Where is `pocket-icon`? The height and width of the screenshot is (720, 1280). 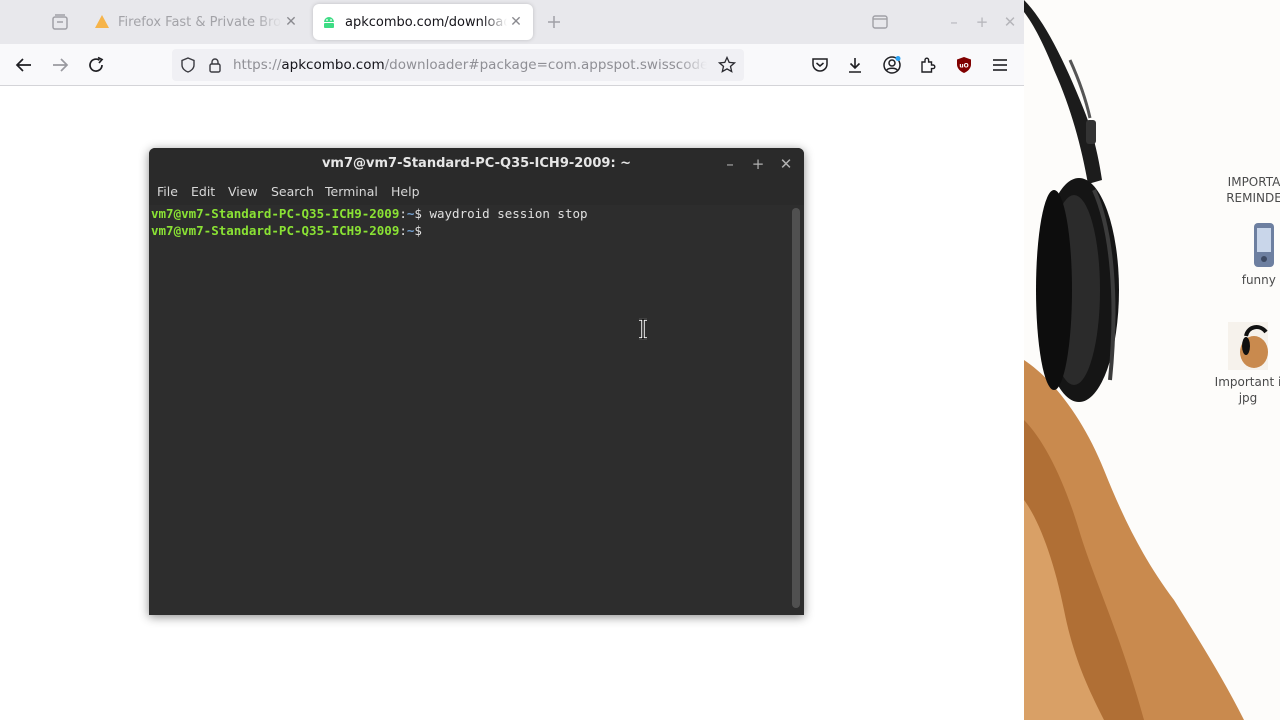
pocket-icon is located at coordinates (820, 65).